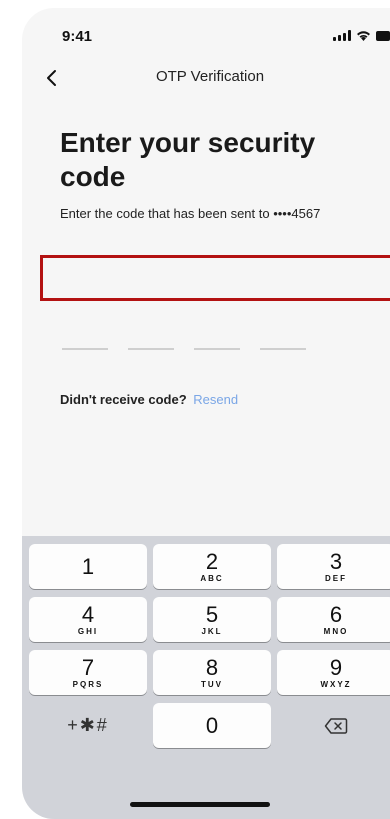 Image resolution: width=390 pixels, height=819 pixels. I want to click on key-2: 2 ABC, so click(212, 566).